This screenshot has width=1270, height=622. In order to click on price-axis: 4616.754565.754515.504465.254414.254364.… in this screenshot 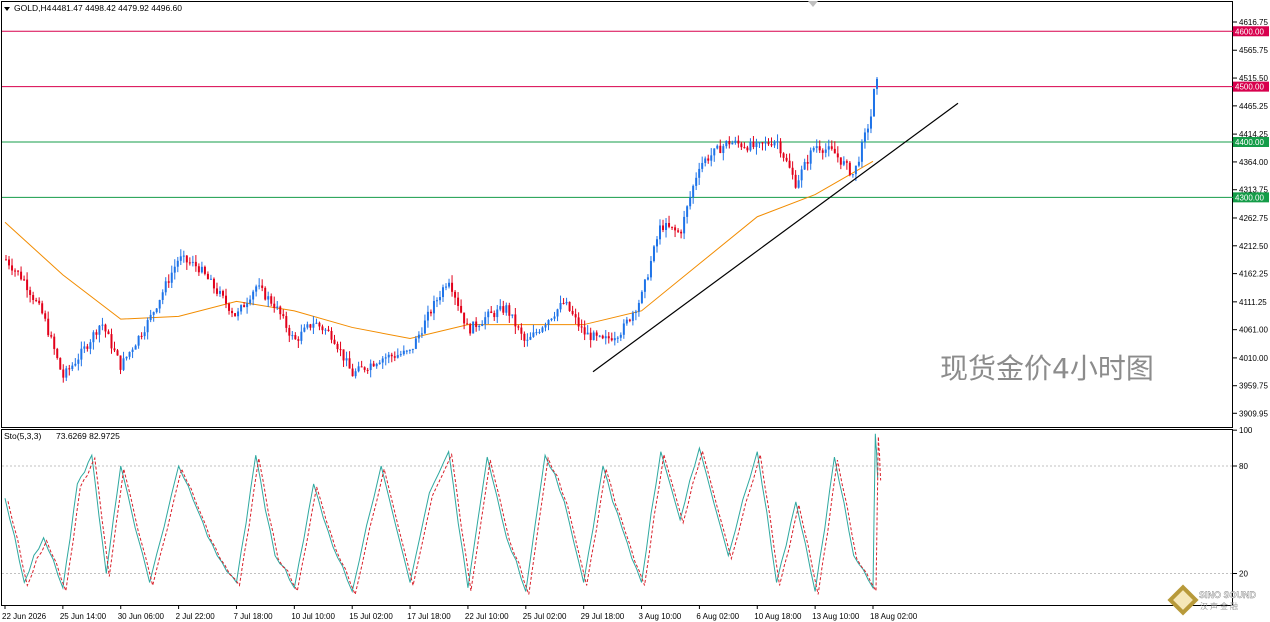, I will do `click(1250, 218)`.